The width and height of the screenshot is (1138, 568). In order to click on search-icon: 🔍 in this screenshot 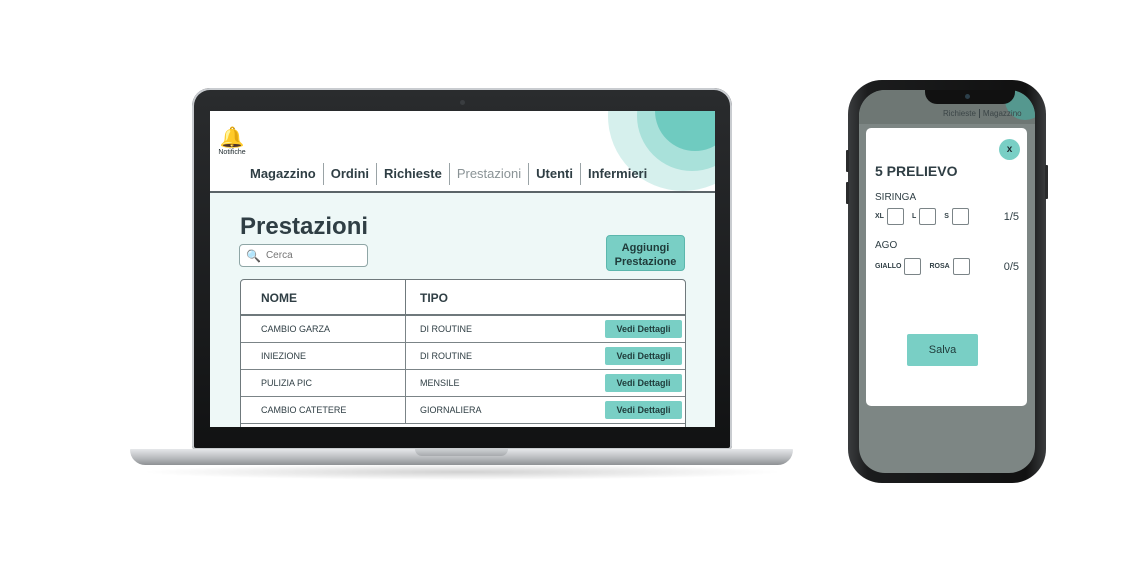, I will do `click(253, 255)`.